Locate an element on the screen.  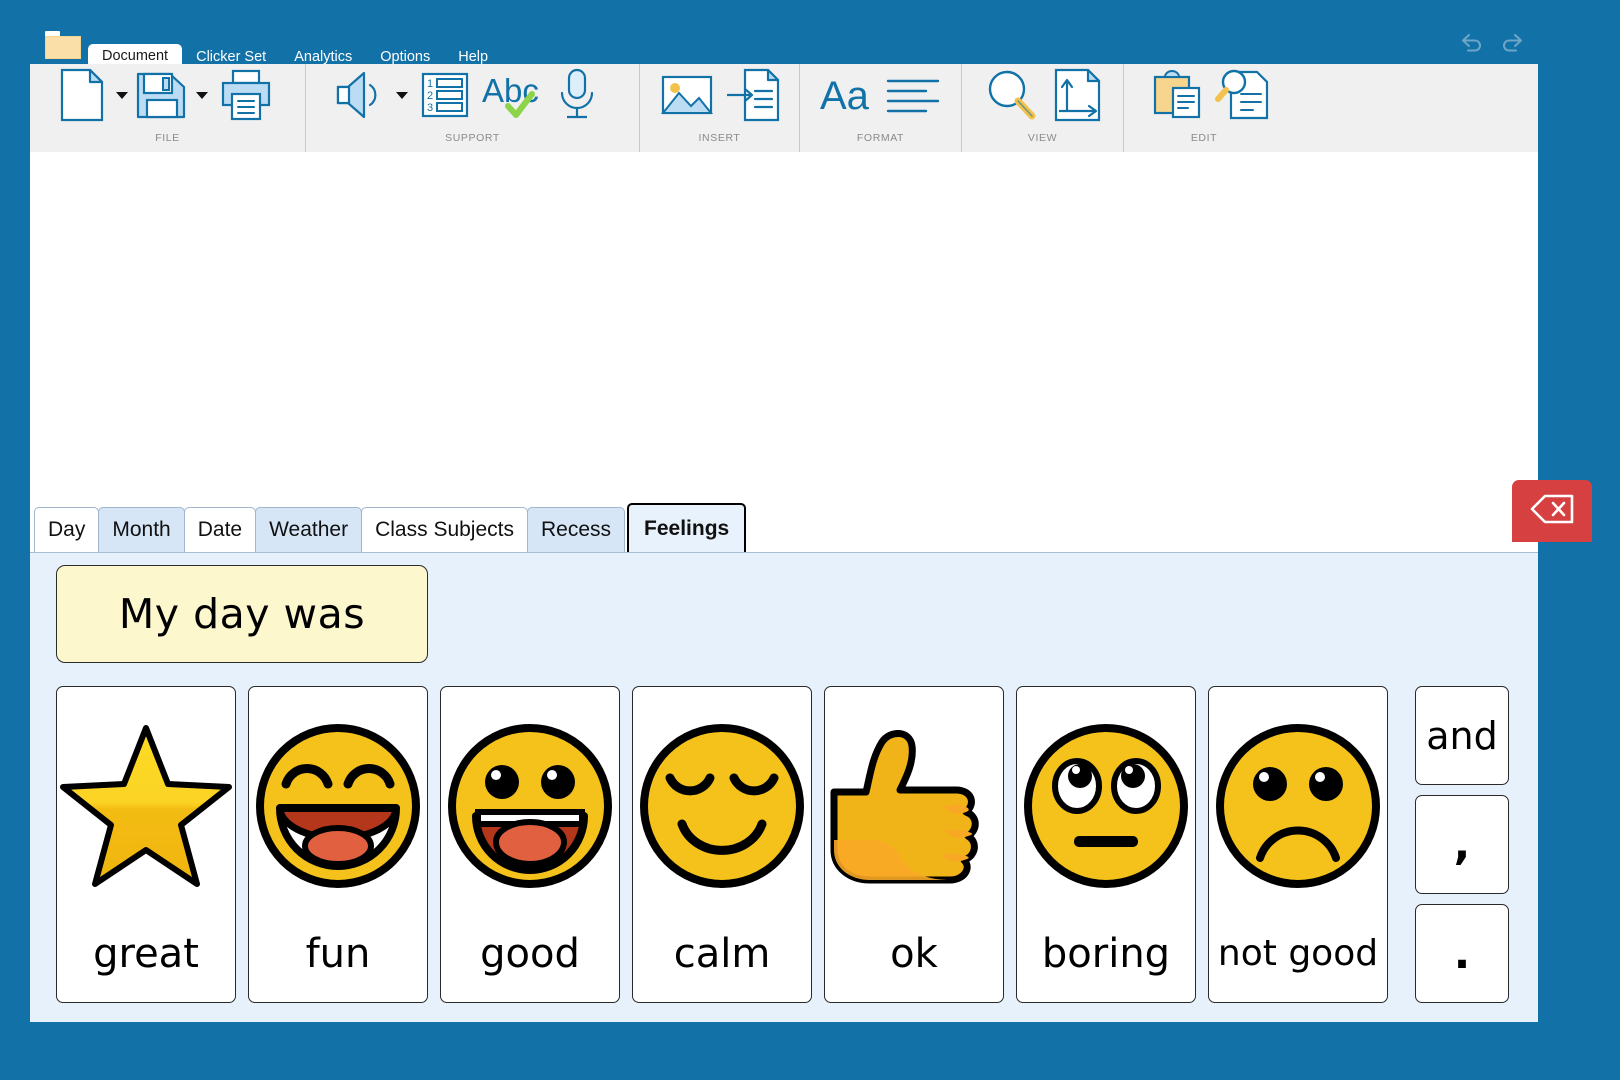
grid-tab-class-subjects: Class Subjects is located at coordinates (444, 529).